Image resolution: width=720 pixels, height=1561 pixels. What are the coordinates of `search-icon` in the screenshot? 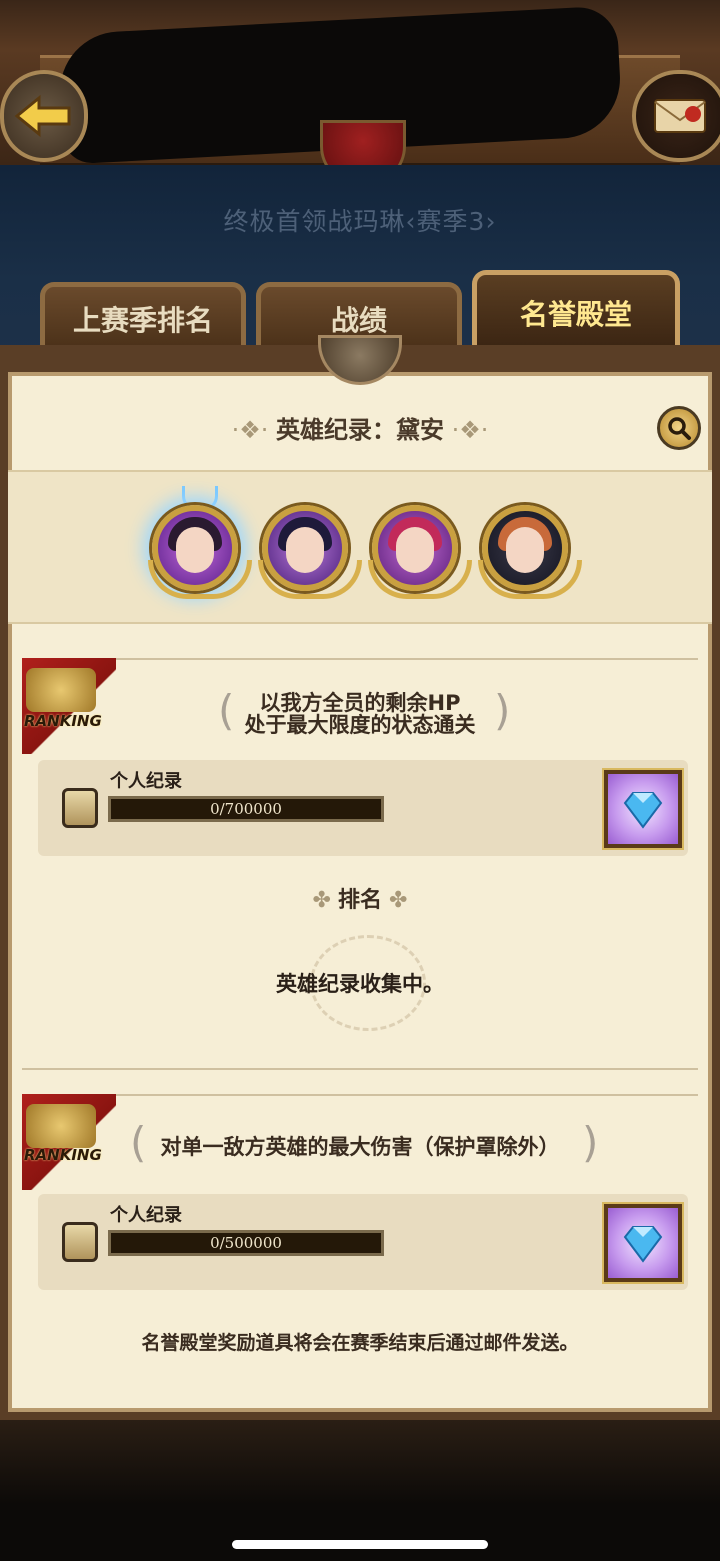 It's located at (679, 428).